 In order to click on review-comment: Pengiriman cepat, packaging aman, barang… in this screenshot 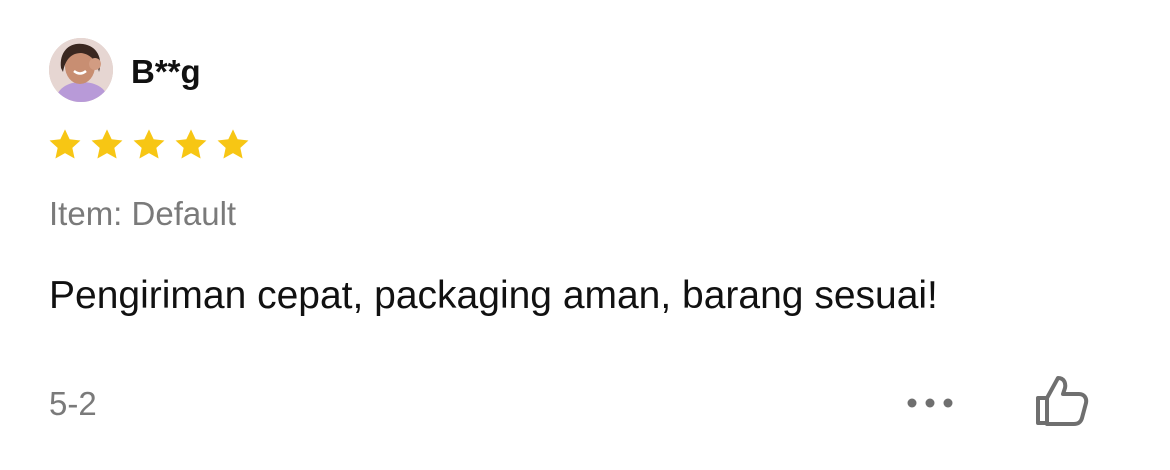, I will do `click(493, 295)`.